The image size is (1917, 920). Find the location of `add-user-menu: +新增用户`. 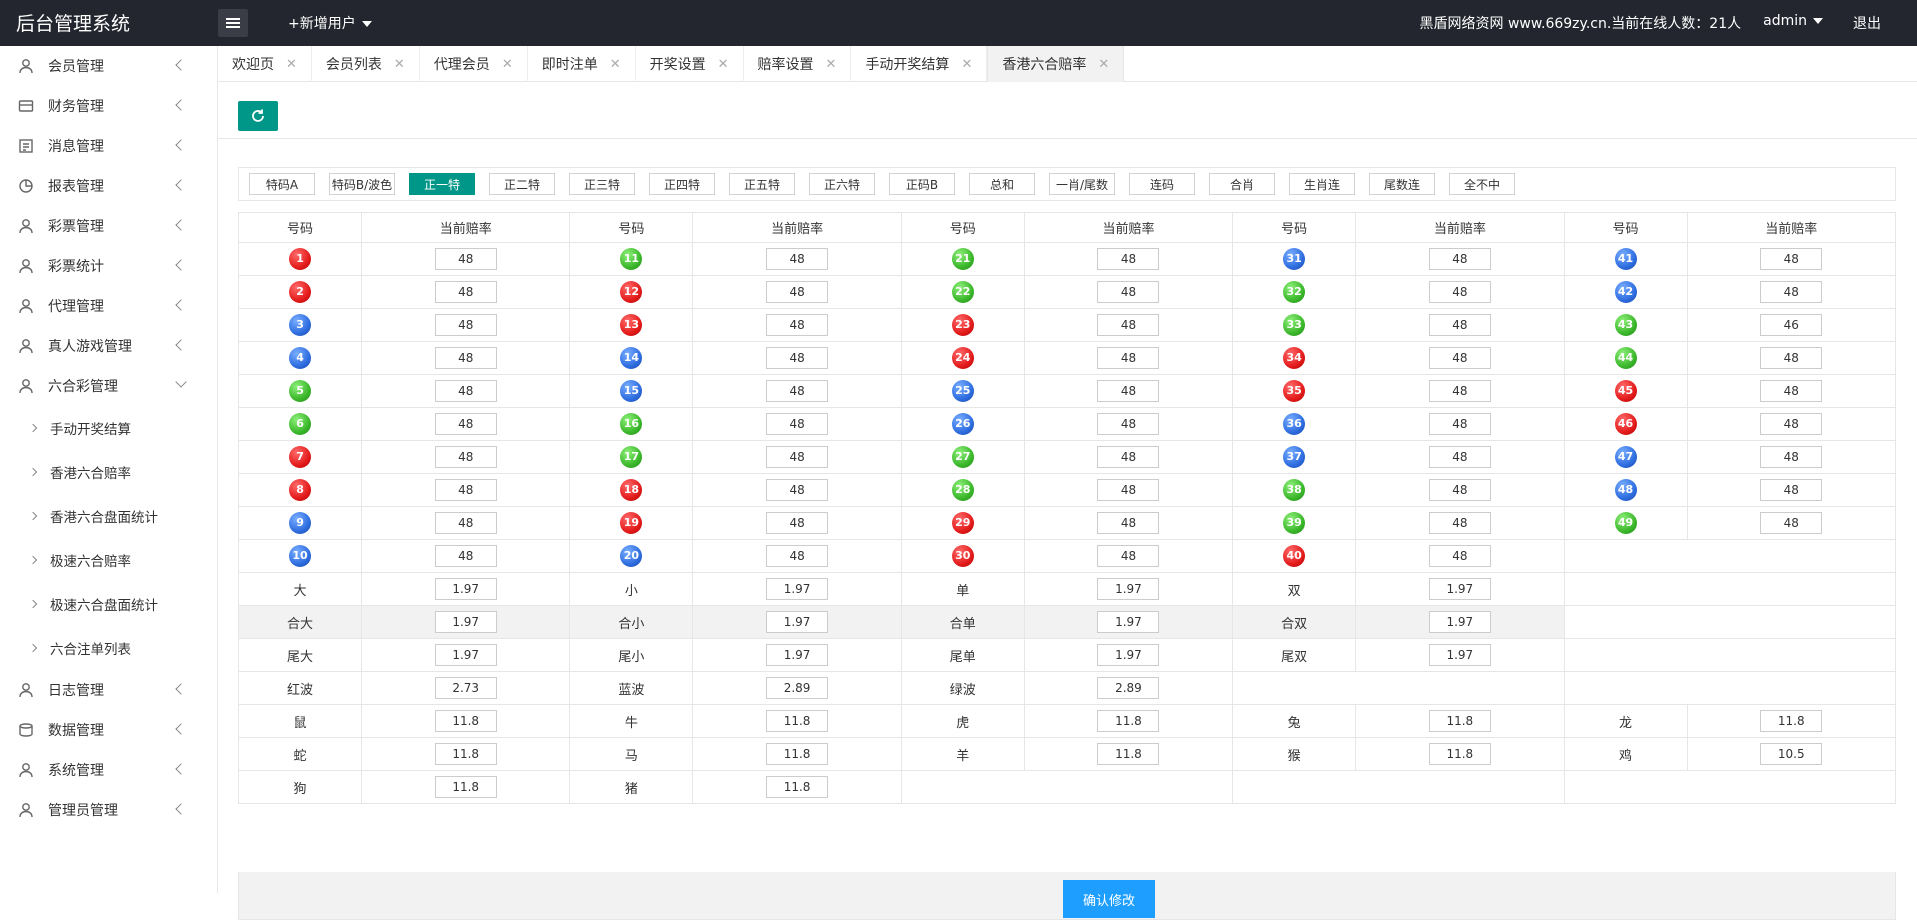

add-user-menu: +新增用户 is located at coordinates (330, 23).